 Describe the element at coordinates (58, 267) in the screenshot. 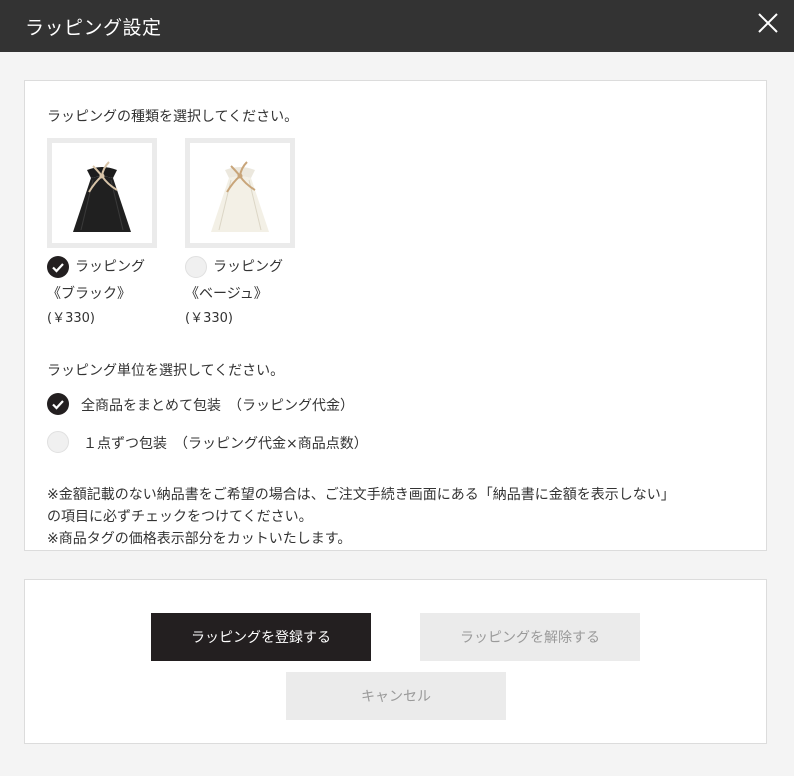

I see `black-selected-check-icon` at that location.